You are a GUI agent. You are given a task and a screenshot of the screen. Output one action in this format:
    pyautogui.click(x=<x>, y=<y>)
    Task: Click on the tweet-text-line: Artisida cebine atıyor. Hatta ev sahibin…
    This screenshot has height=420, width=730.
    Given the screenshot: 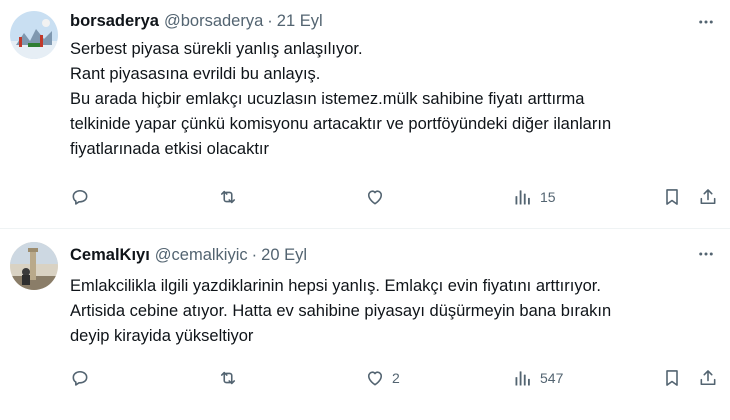 What is the action you would take?
    pyautogui.click(x=341, y=311)
    